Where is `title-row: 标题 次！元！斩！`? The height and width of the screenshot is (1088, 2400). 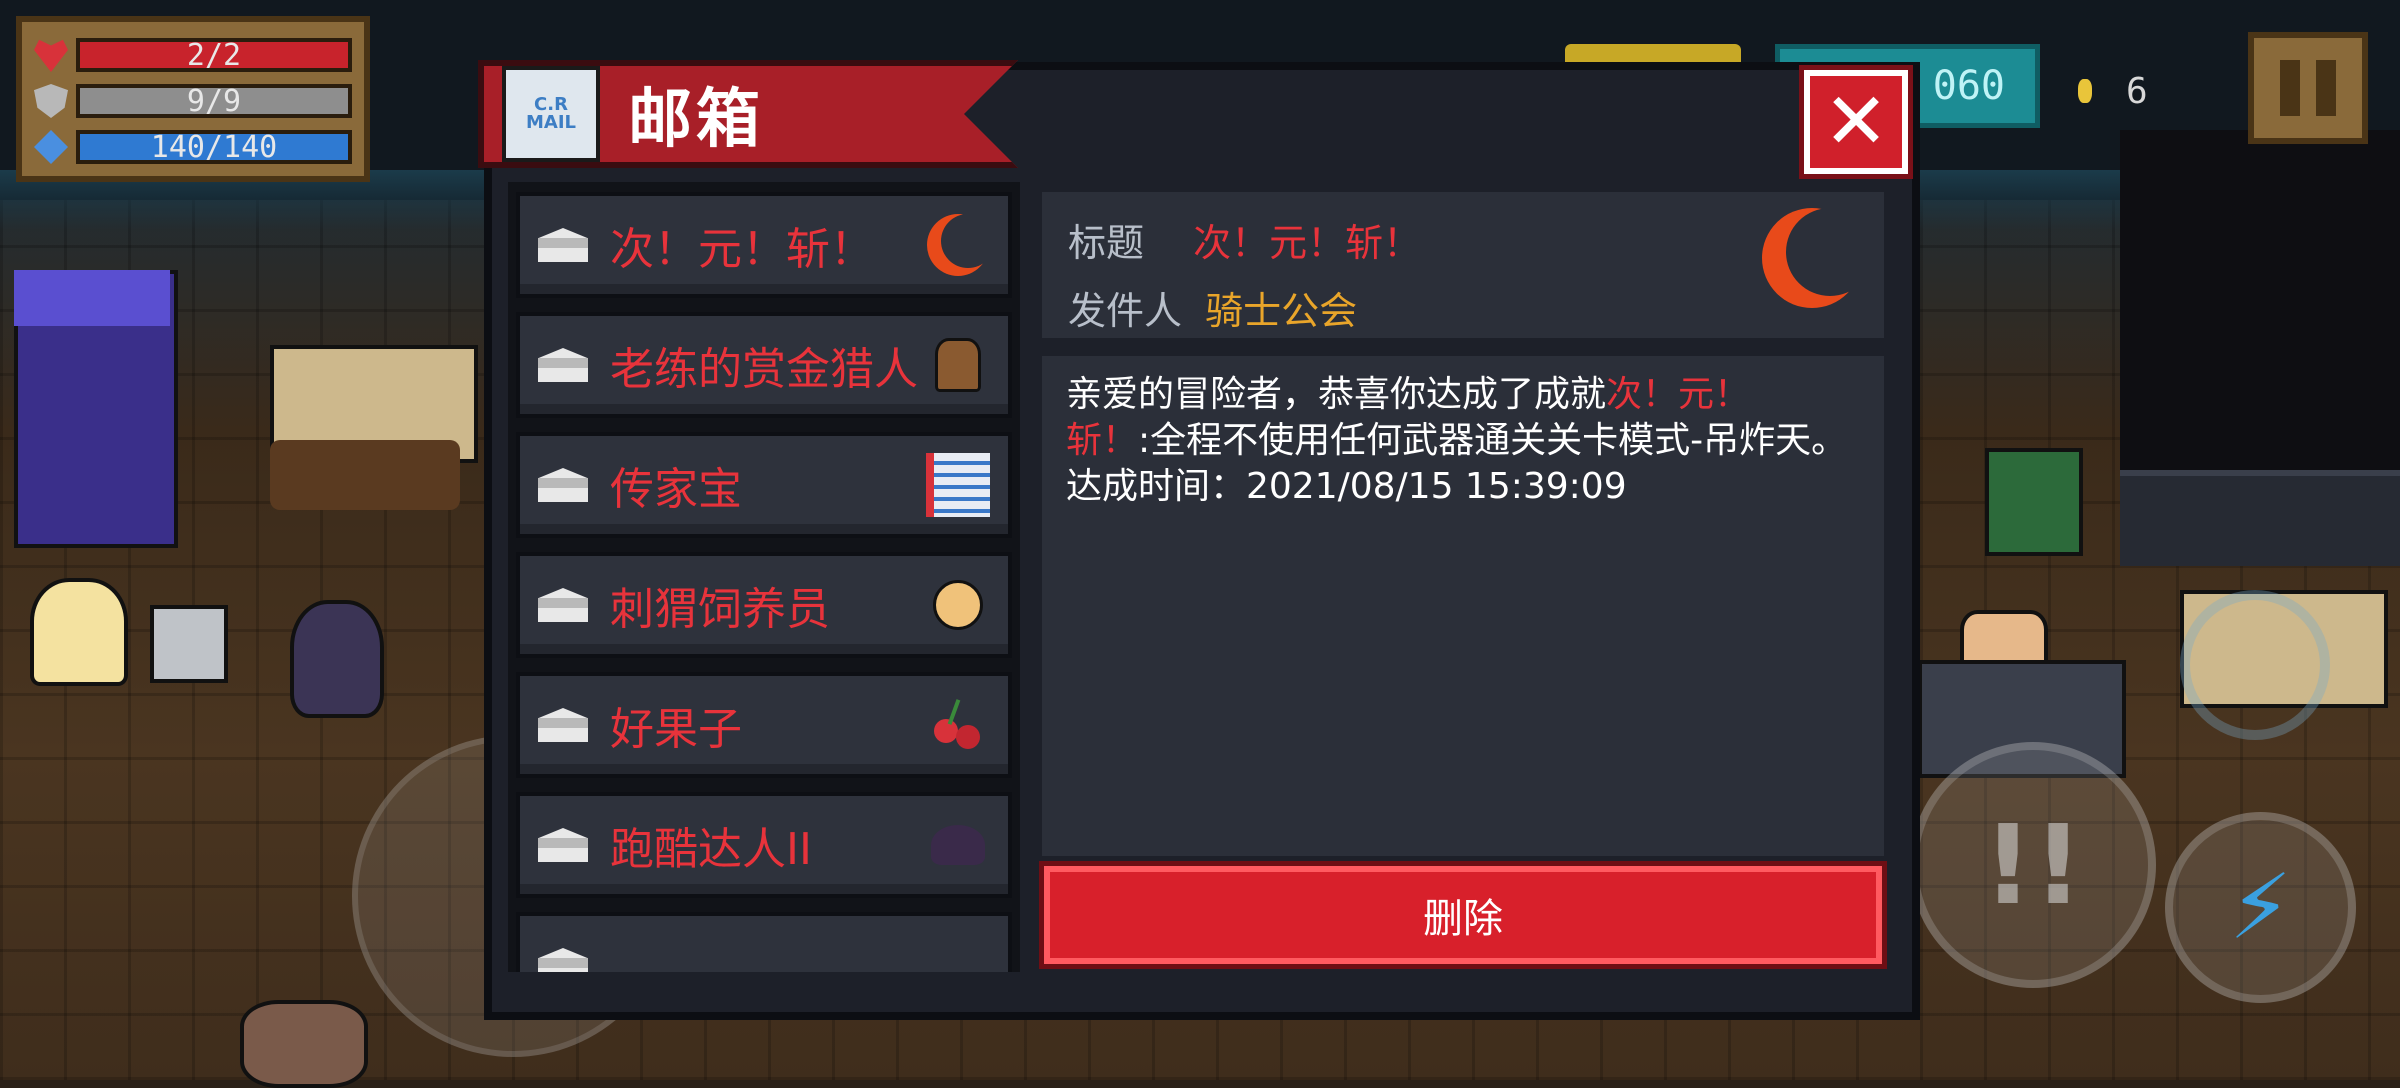 title-row: 标题 次！元！斩！ is located at coordinates (1244, 239).